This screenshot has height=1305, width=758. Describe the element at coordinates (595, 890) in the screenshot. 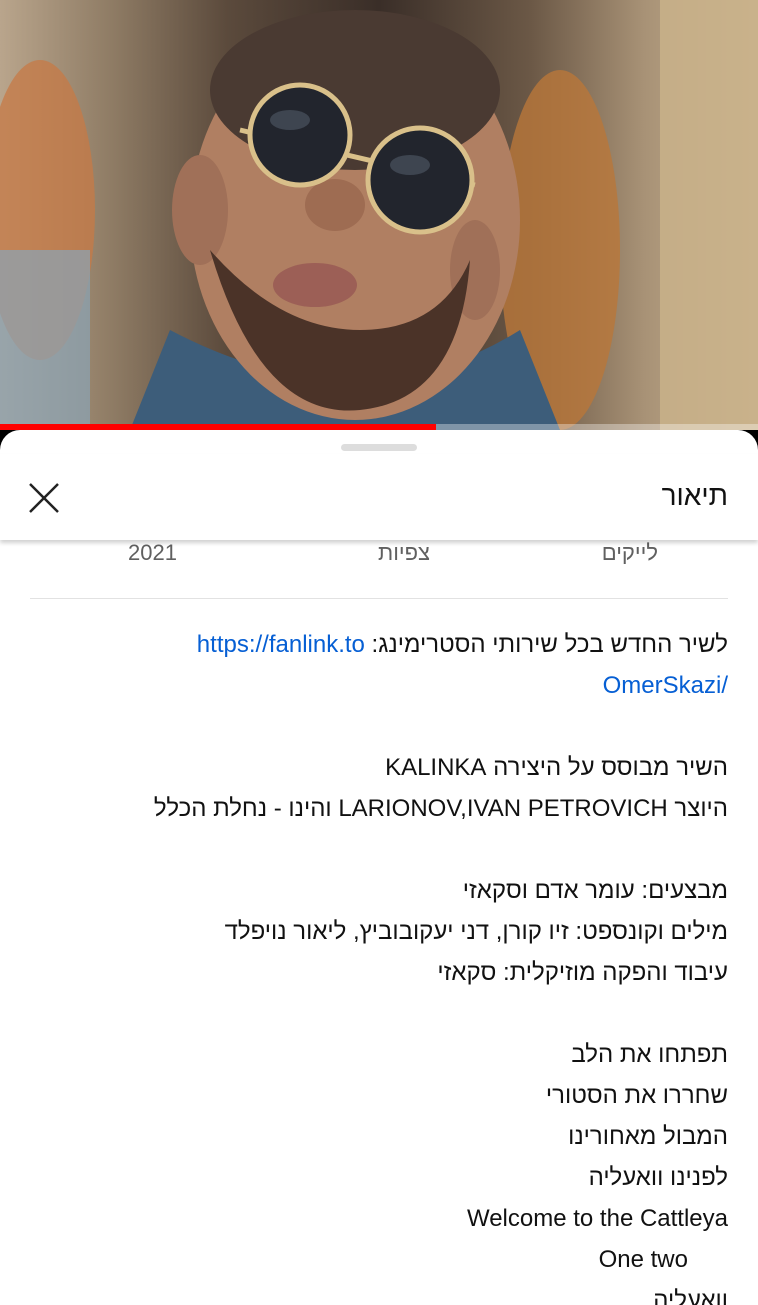

I see `performers-line: מבצעים: עומר אדם וסקאזי` at that location.